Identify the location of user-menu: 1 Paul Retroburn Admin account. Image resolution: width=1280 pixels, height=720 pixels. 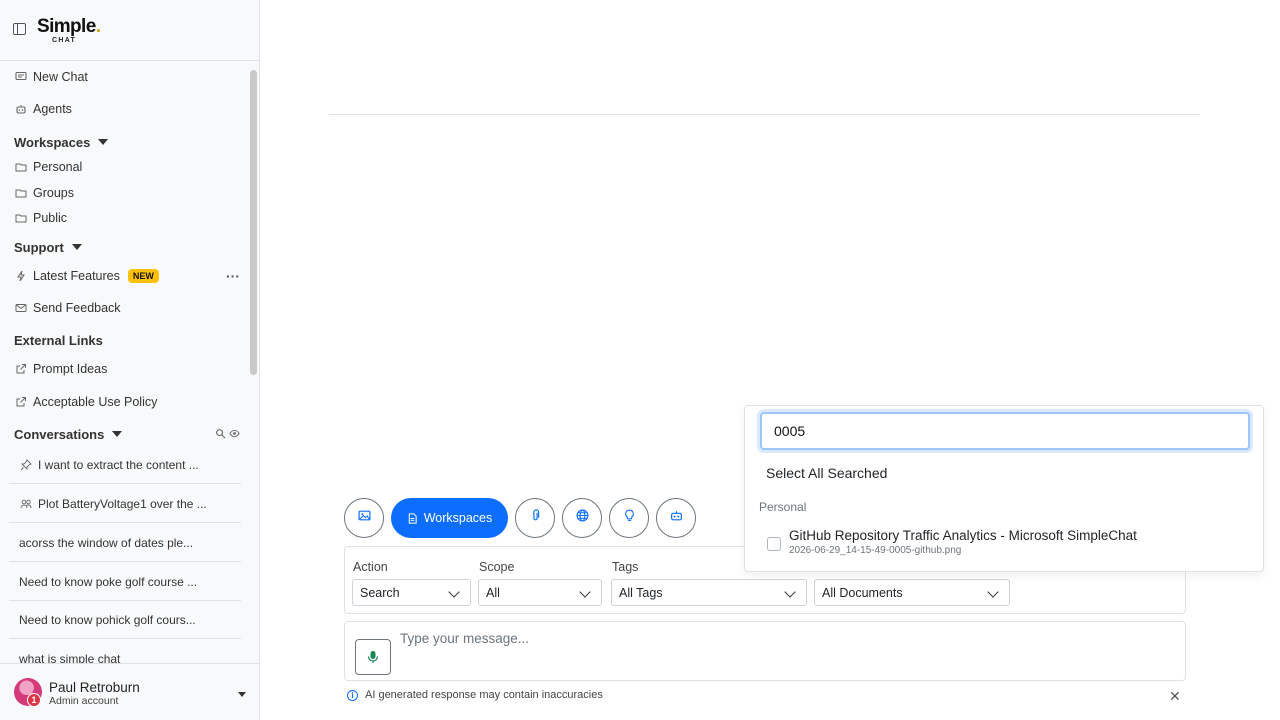
(129, 691).